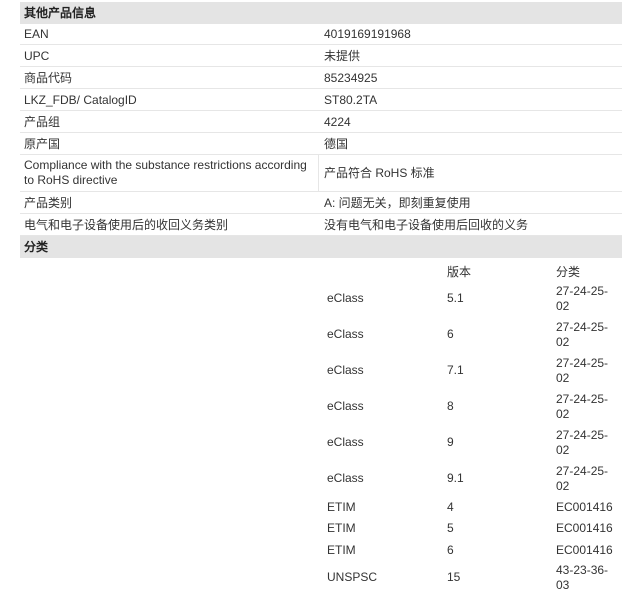  I want to click on info-row-ean: EAN 4019169191968, so click(321, 34).